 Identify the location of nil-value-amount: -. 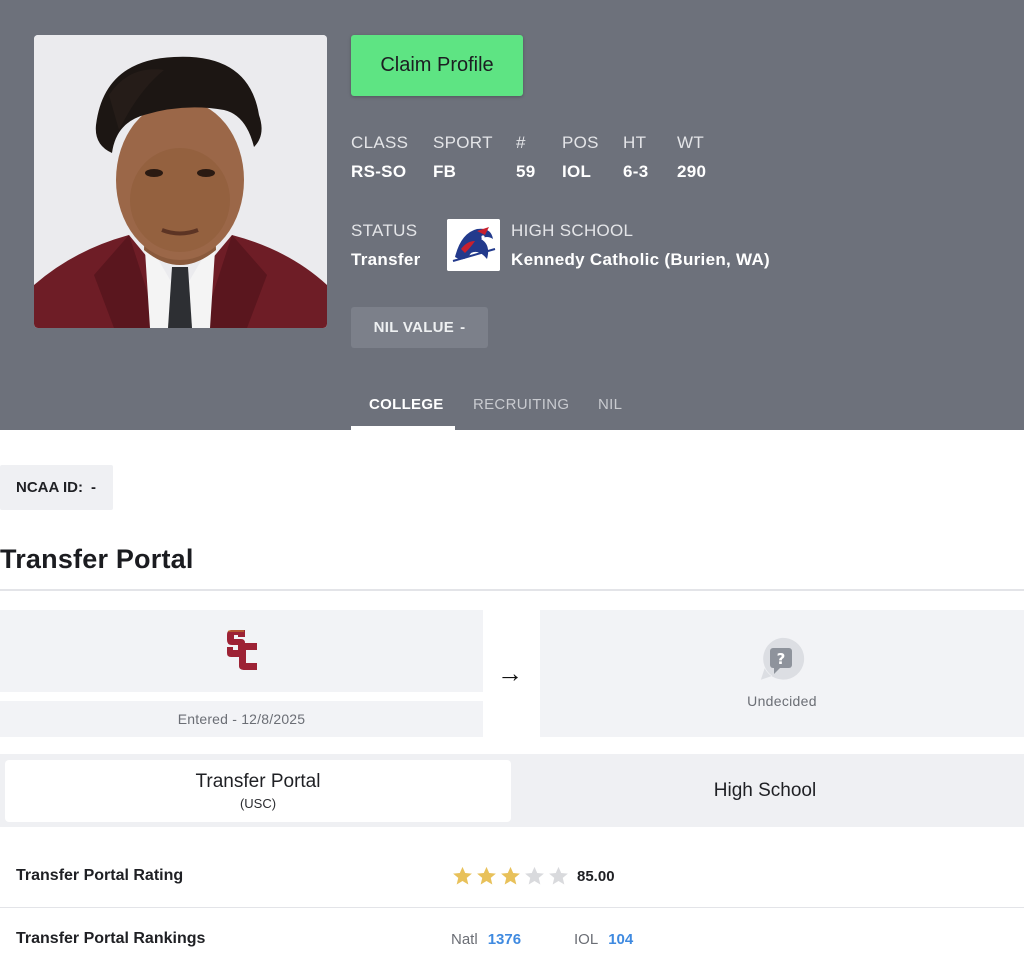
(463, 327).